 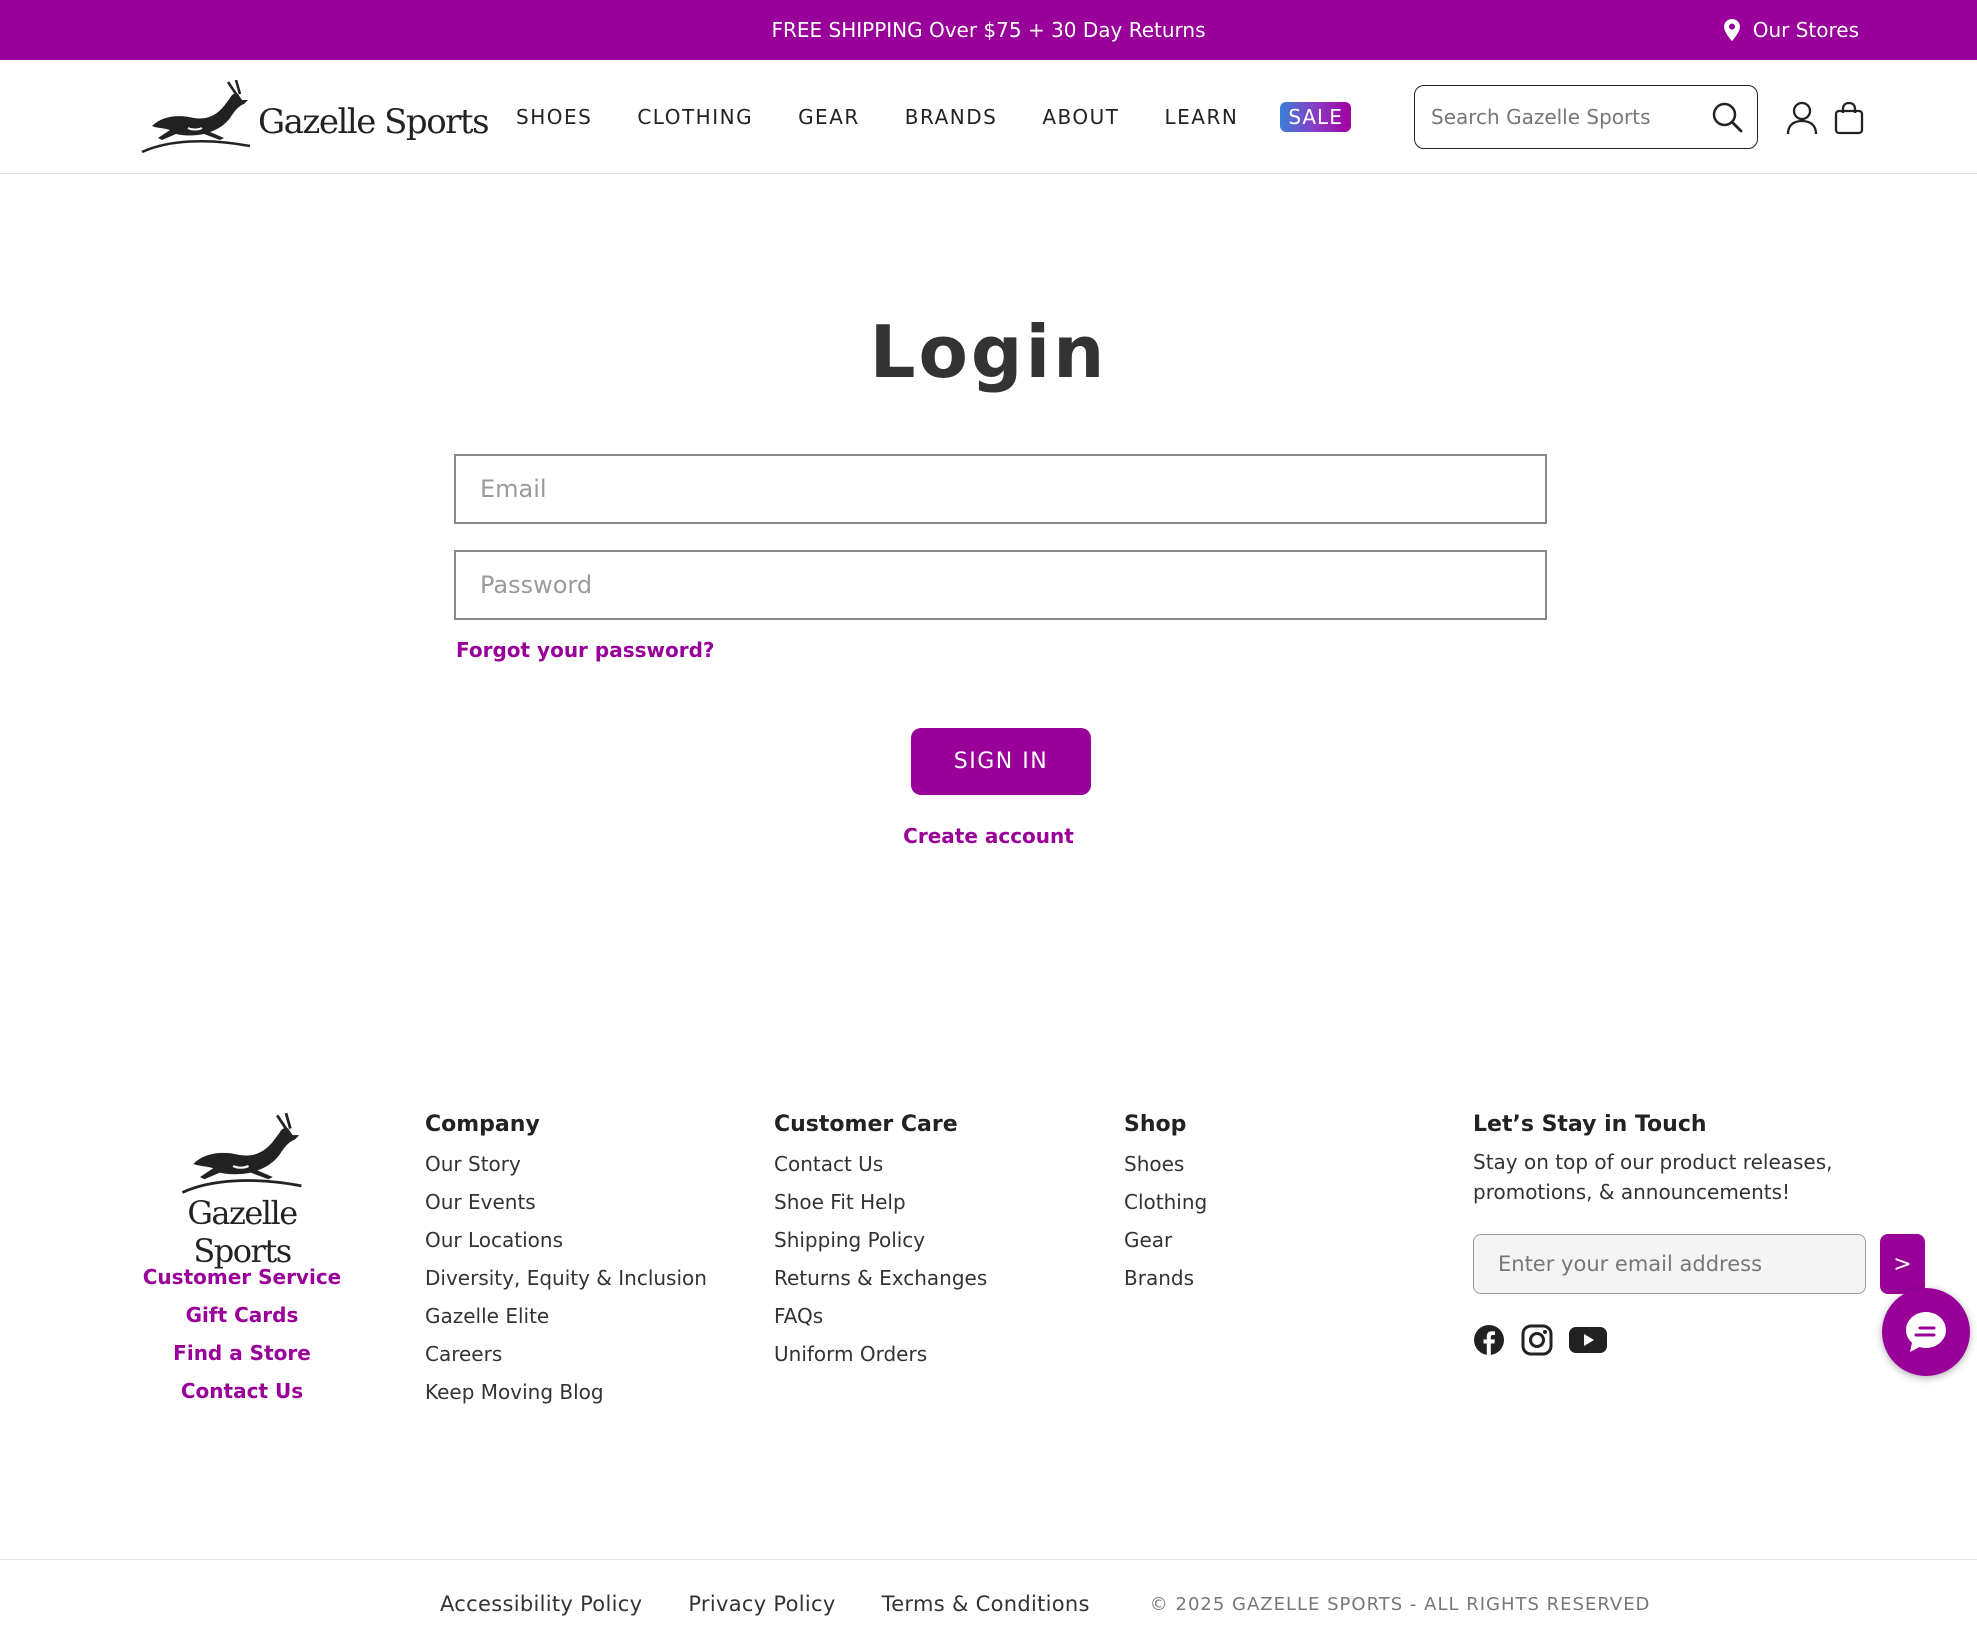 What do you see at coordinates (1731, 30) in the screenshot?
I see `map-pin-icon` at bounding box center [1731, 30].